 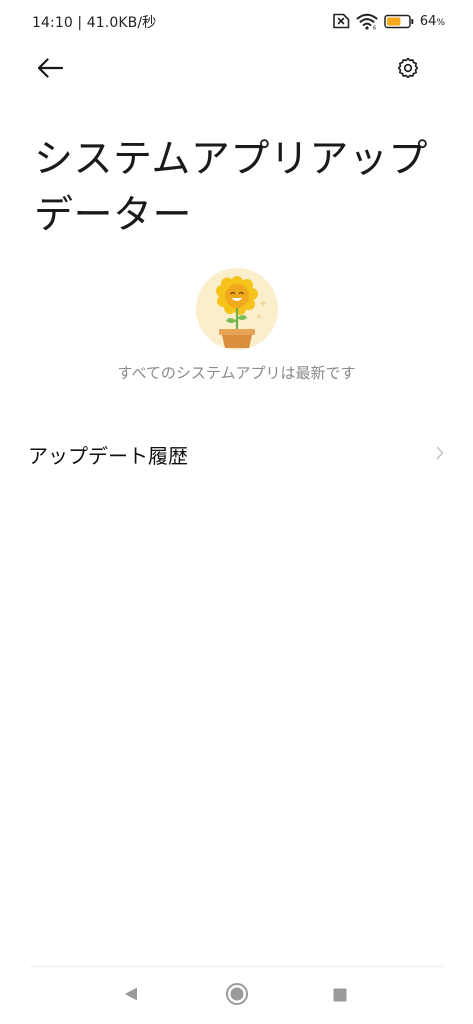 I want to click on home-circle-icon, so click(x=237, y=996).